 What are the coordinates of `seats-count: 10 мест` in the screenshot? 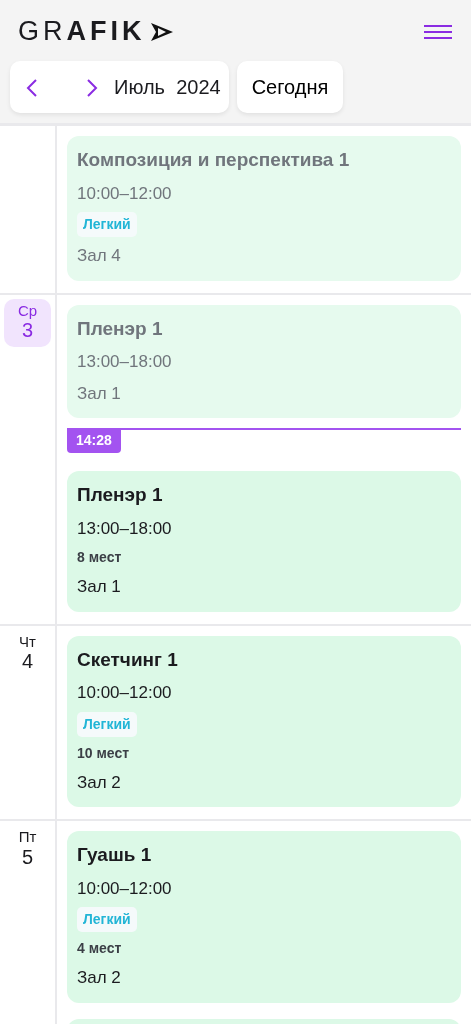 It's located at (103, 753).